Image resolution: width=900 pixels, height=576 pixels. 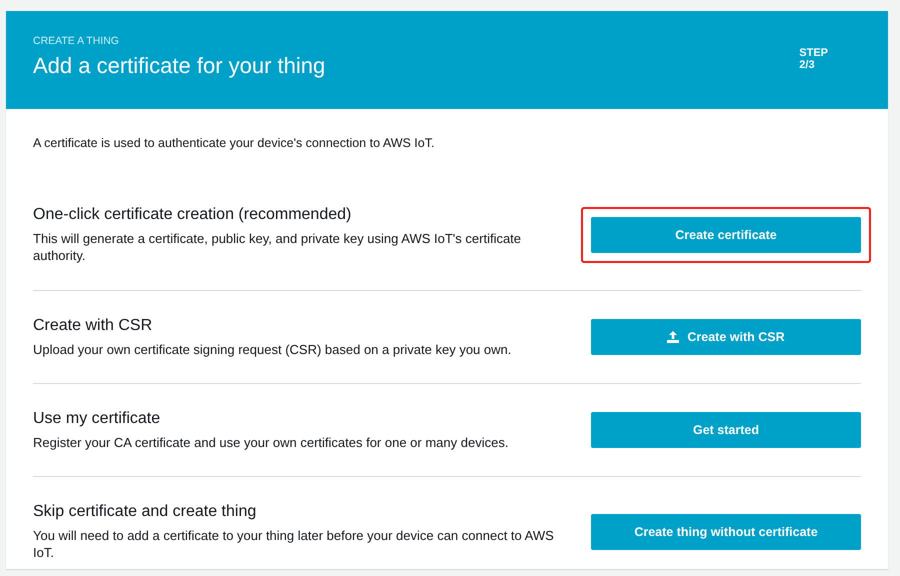 I want to click on option-button: Create thing without certificate, so click(x=726, y=532).